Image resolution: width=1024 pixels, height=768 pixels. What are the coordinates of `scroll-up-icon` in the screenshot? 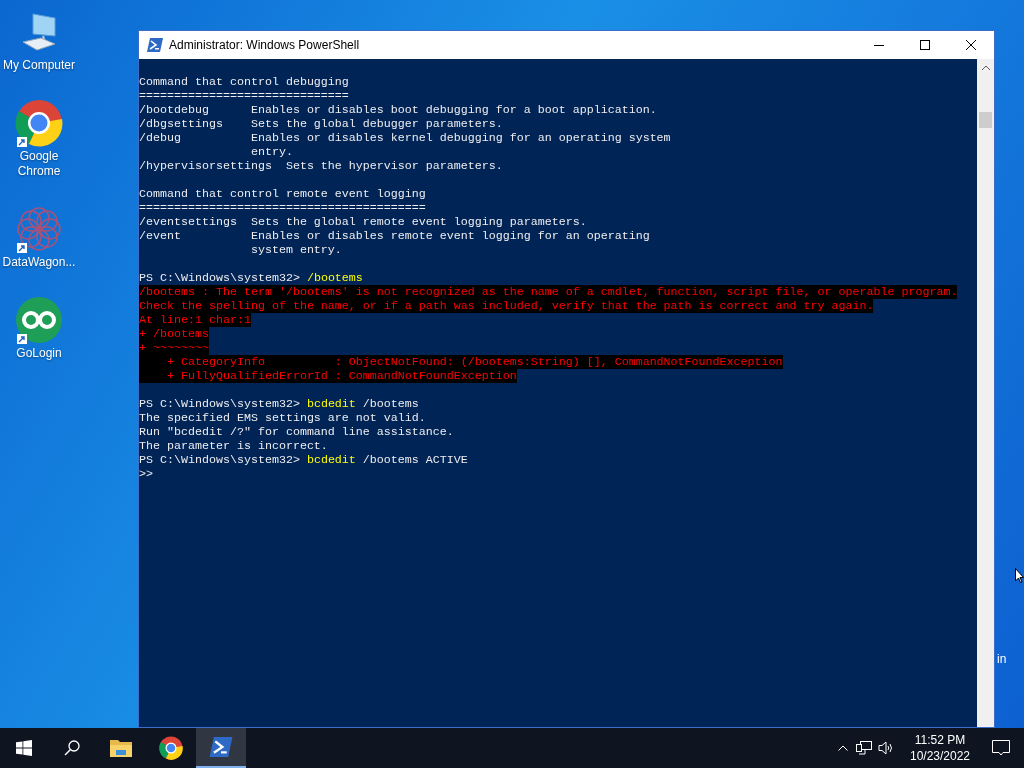 It's located at (985, 67).